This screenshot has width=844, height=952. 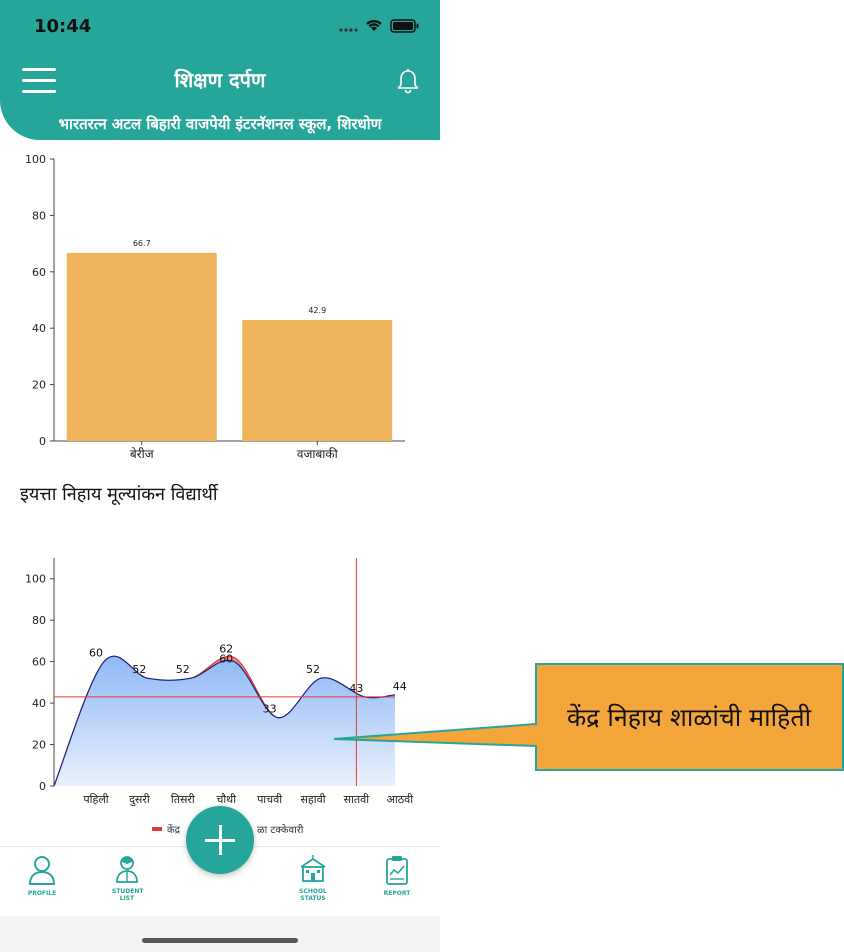 What do you see at coordinates (95, 799) in the screenshot?
I see `x-tick-label: पहिली` at bounding box center [95, 799].